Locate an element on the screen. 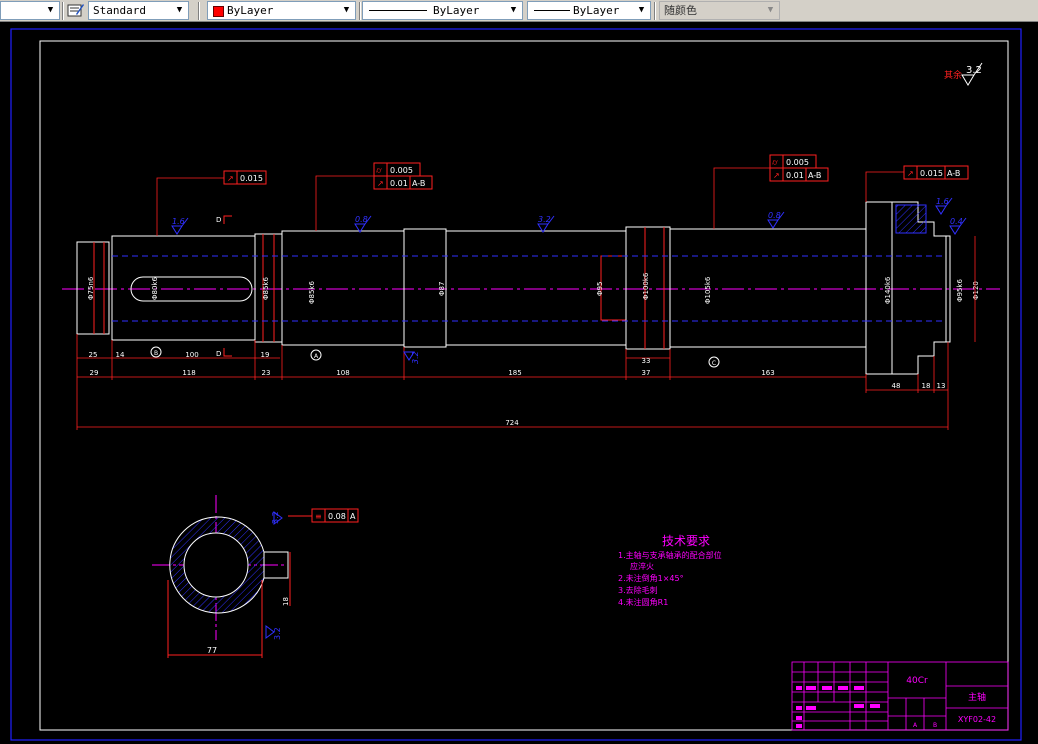  material: 40Cr is located at coordinates (917, 681).